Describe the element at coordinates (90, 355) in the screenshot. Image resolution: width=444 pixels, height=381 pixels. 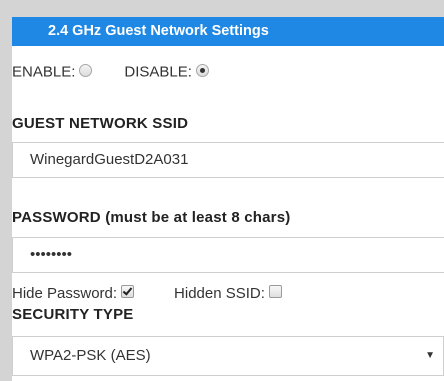
I see `security-type-value: WPA2-PSK (AES)` at that location.